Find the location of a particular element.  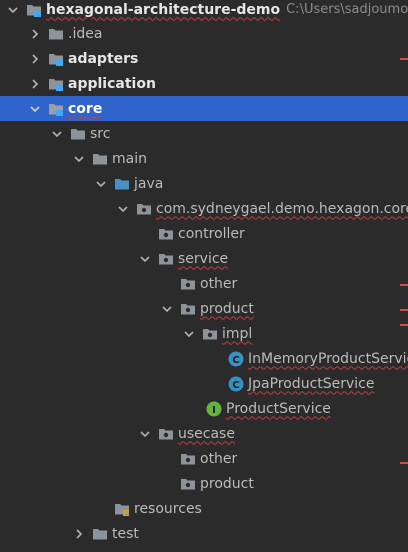

interface-icon: I is located at coordinates (214, 409).